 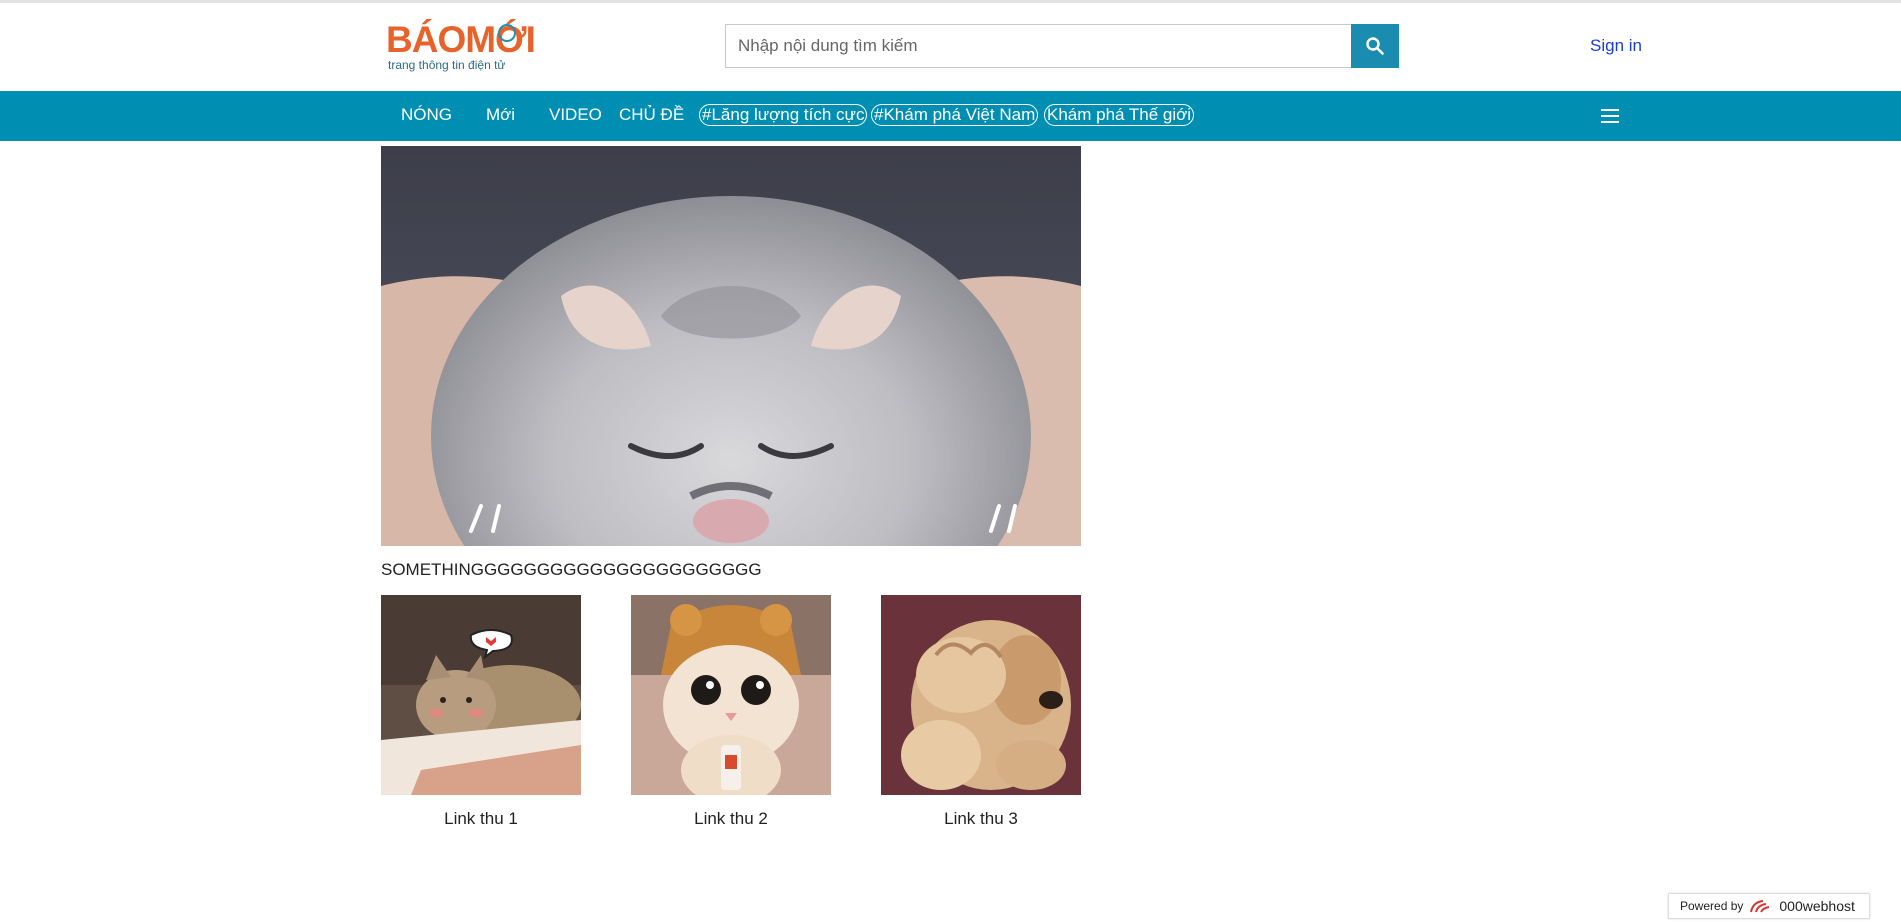 What do you see at coordinates (731, 818) in the screenshot?
I see `thumb-label-2: Link thu 2` at bounding box center [731, 818].